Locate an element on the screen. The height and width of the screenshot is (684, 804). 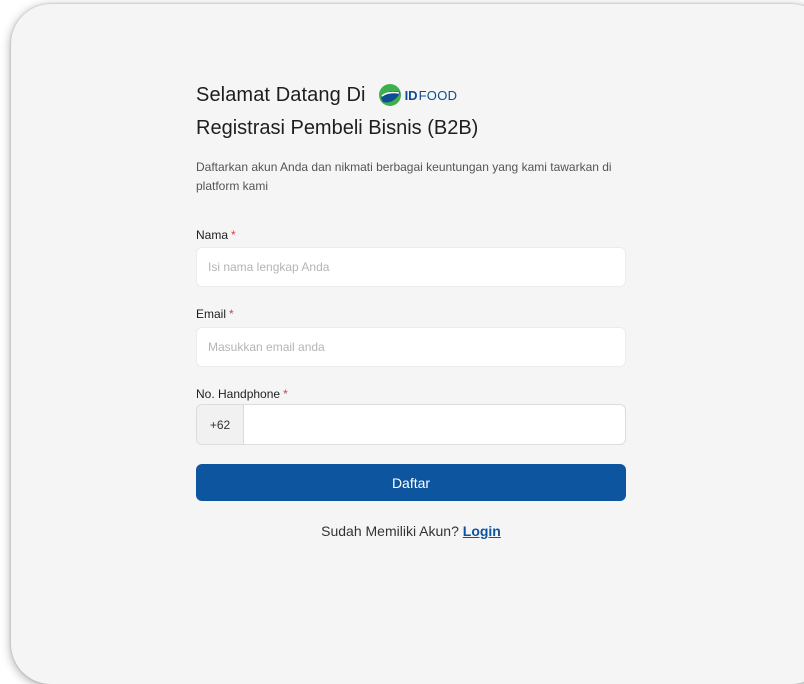
page-title: Registrasi Pembeli Bisnis (B2B) is located at coordinates (337, 128).